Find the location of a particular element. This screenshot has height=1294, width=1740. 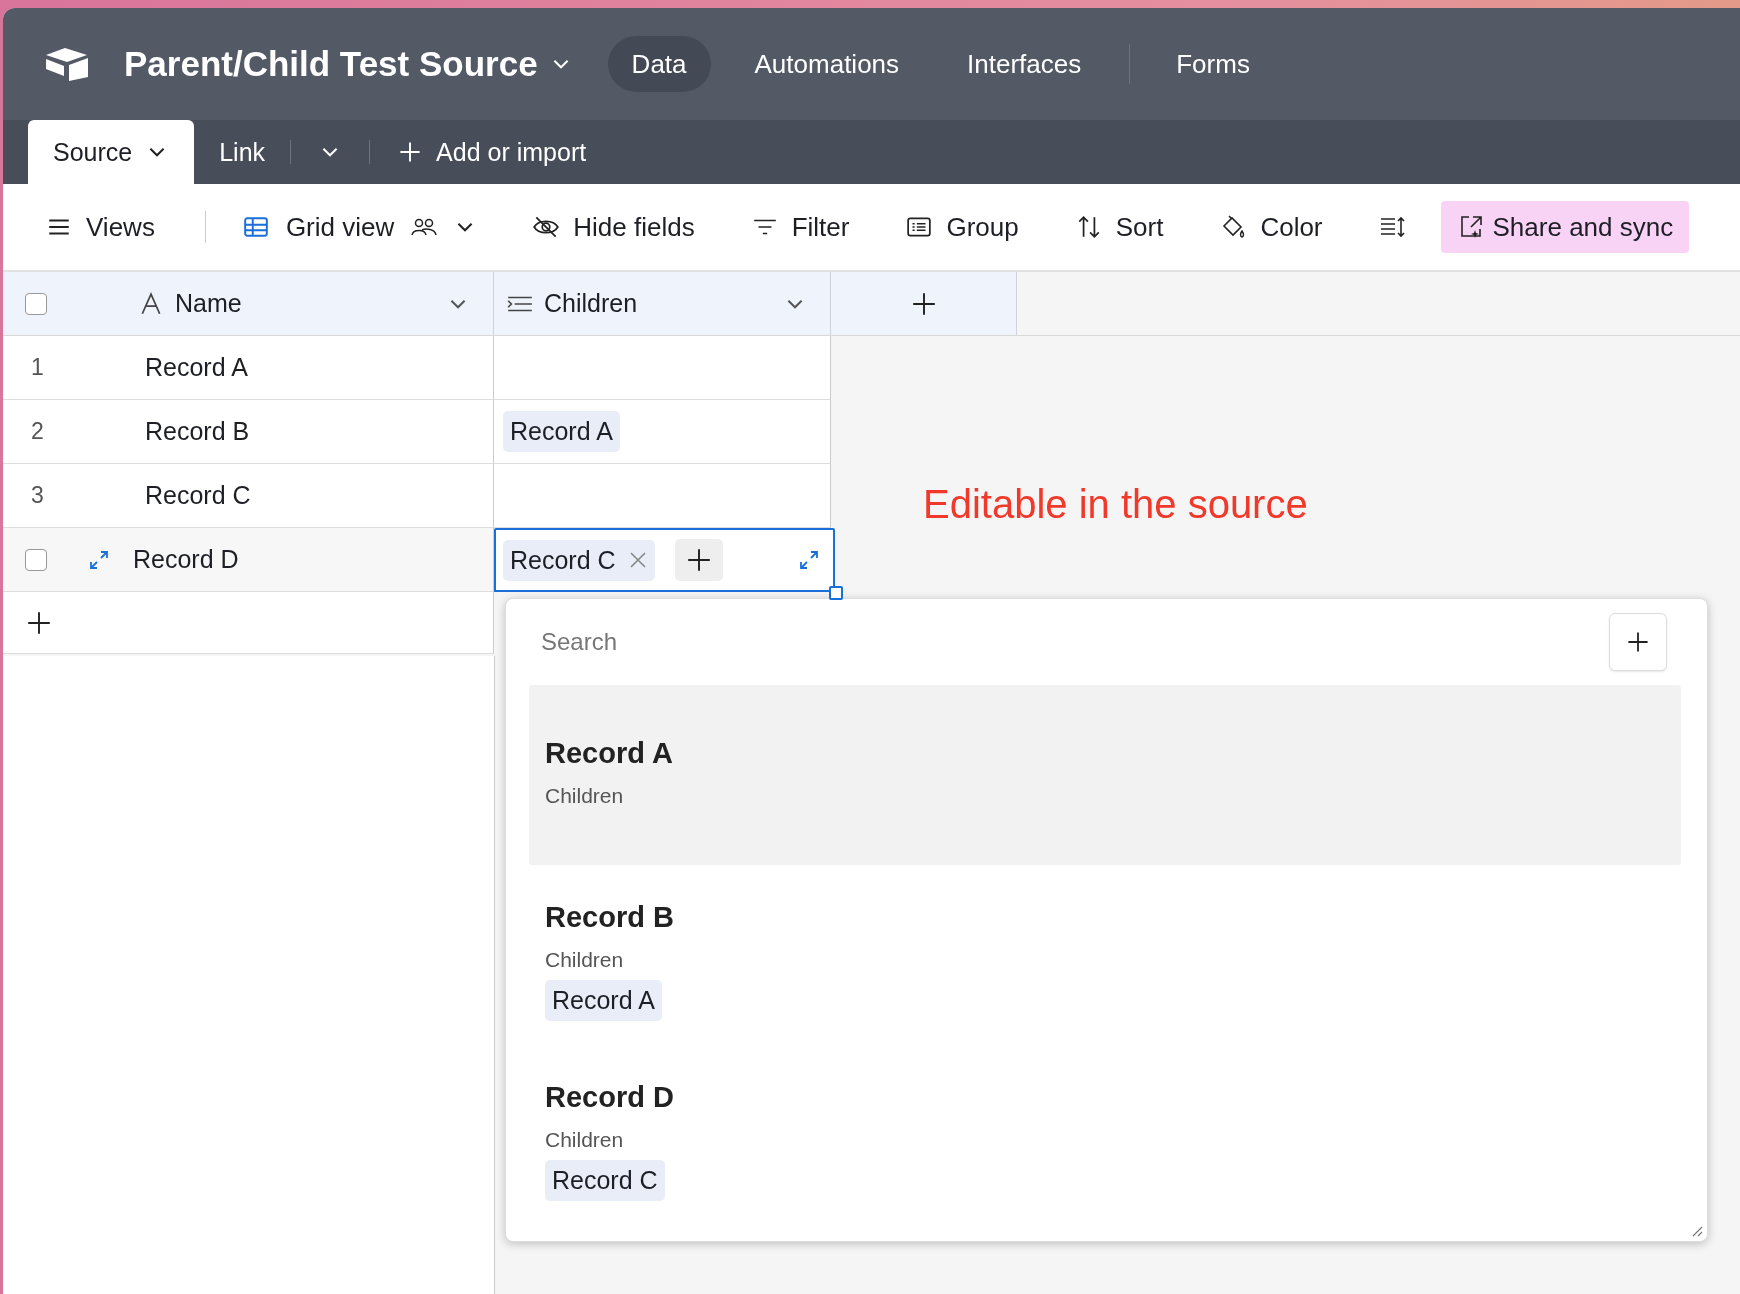

eye-slash-icon is located at coordinates (546, 227).